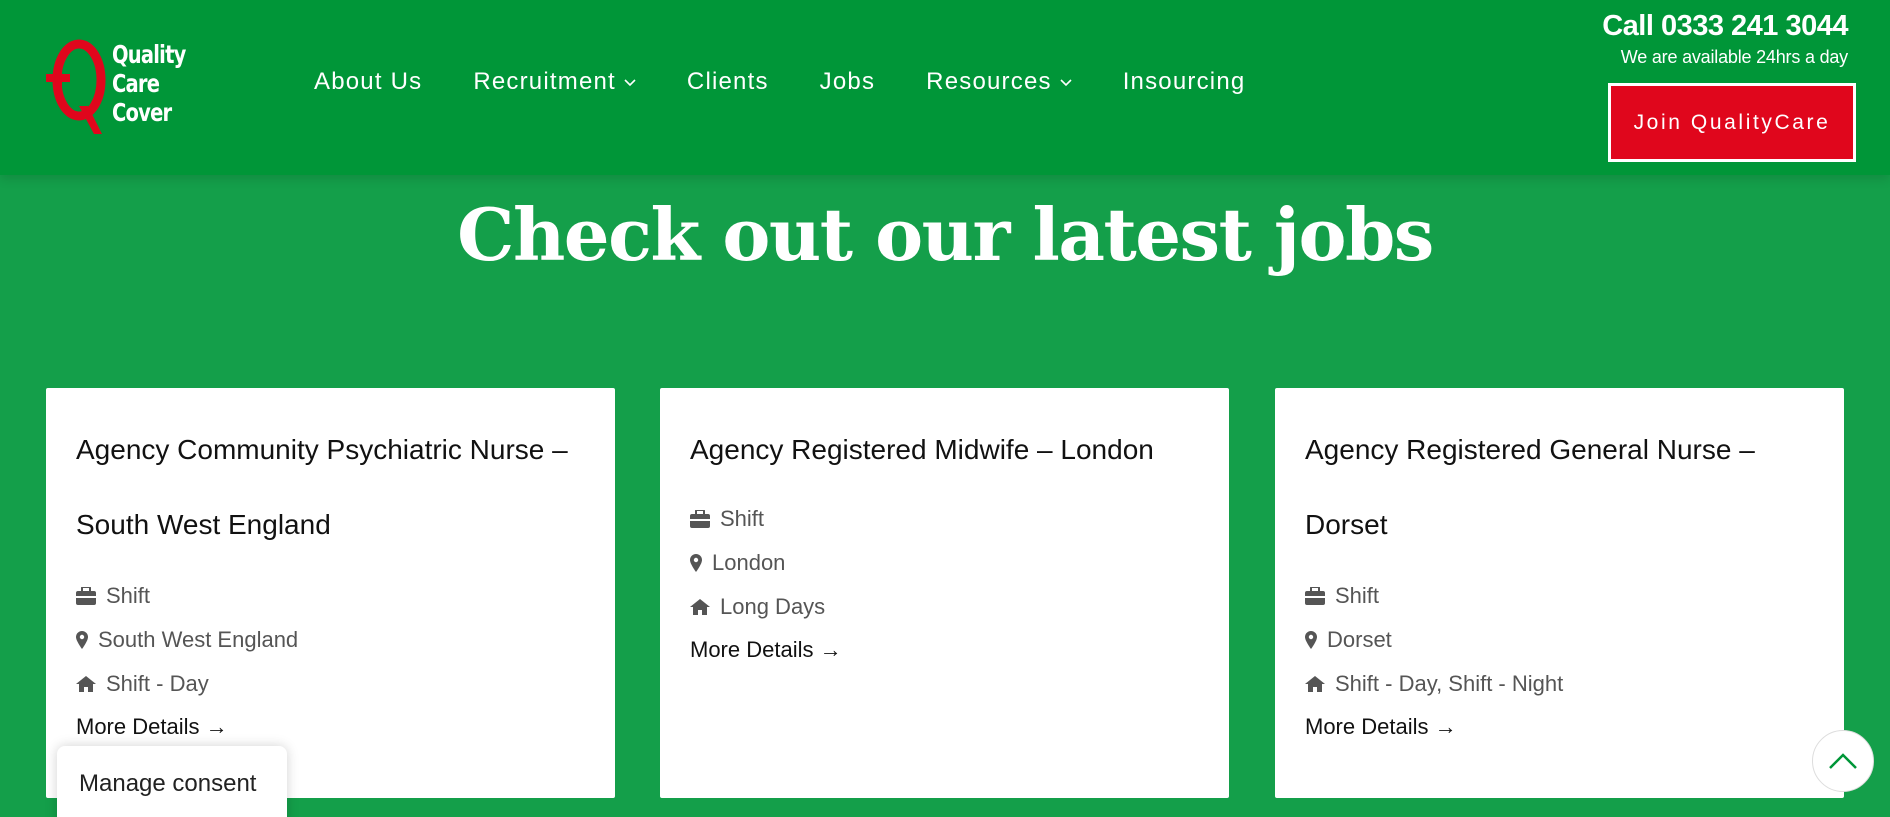 This screenshot has height=817, width=1890. What do you see at coordinates (157, 683) in the screenshot?
I see `job-shift-label: Shift - Day` at bounding box center [157, 683].